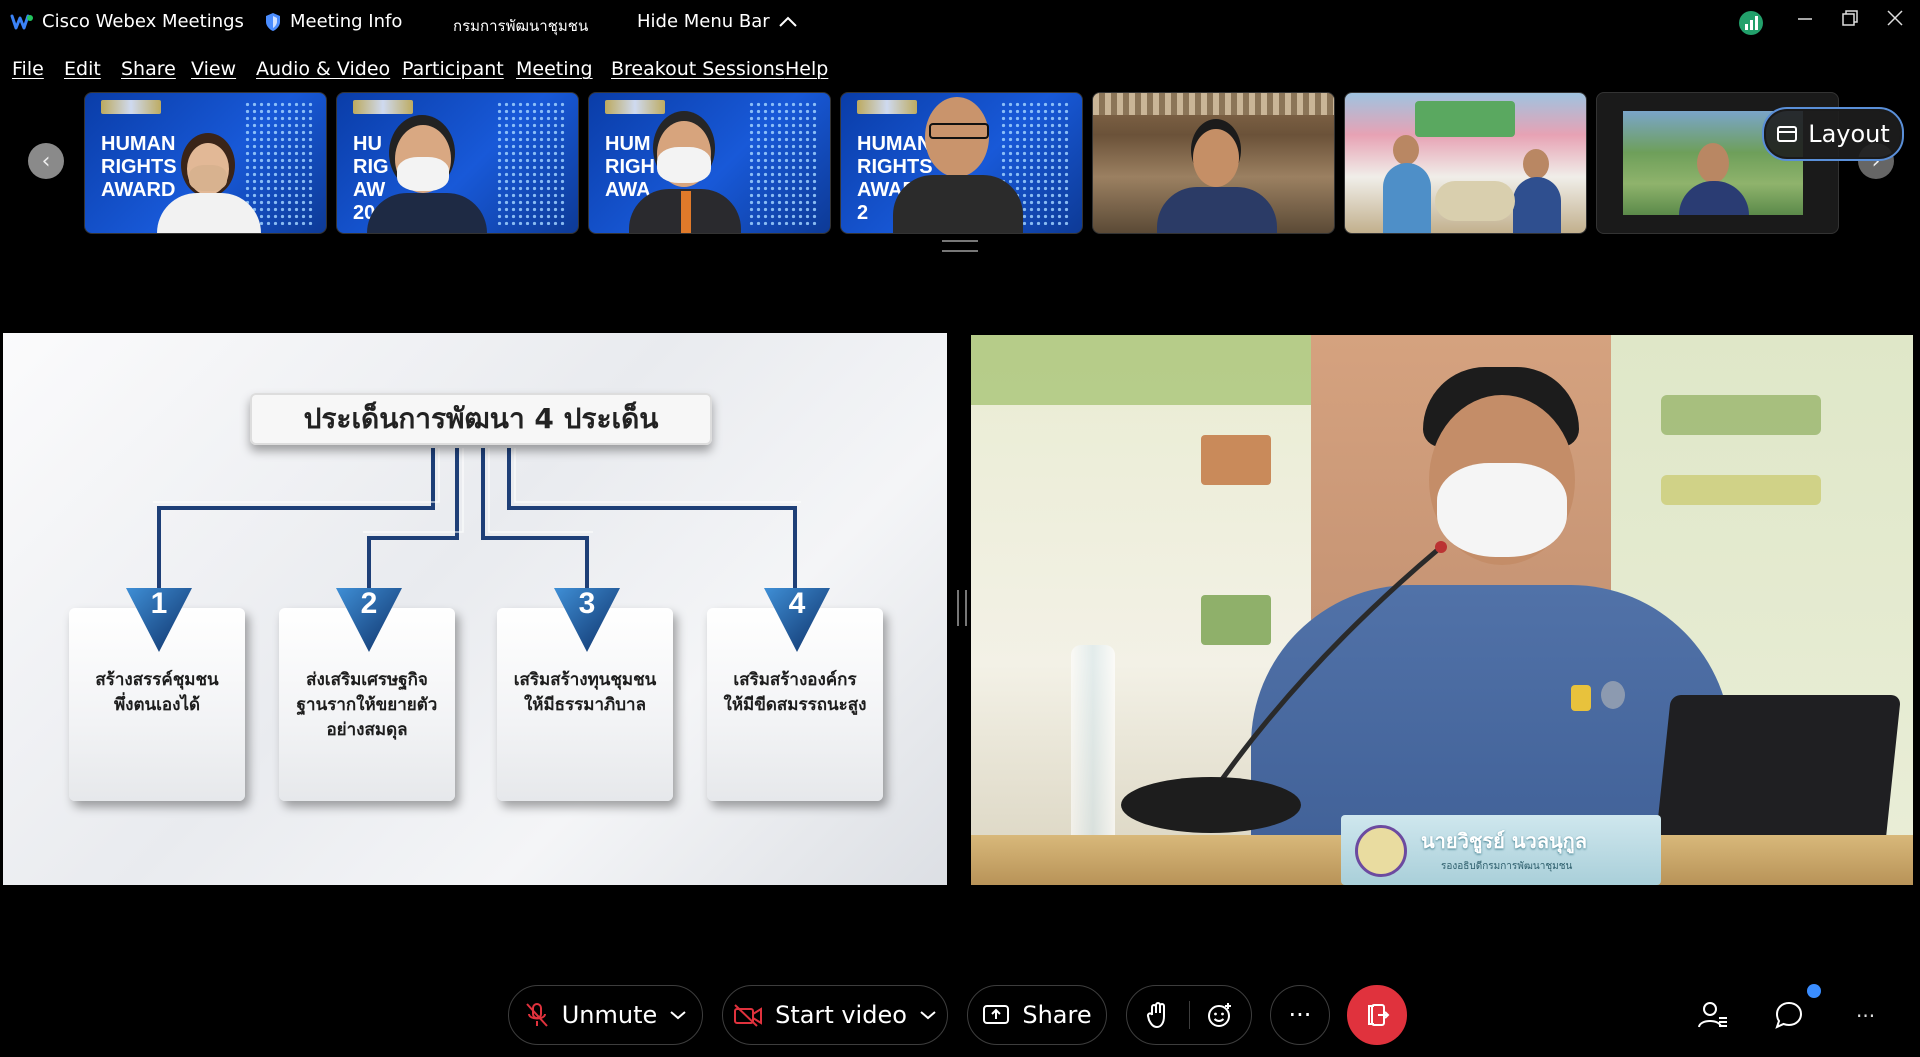 The width and height of the screenshot is (1920, 1057). What do you see at coordinates (481, 419) in the screenshot?
I see `slide-title: ประเด็นการพัฒนา 4 ประเด็น` at bounding box center [481, 419].